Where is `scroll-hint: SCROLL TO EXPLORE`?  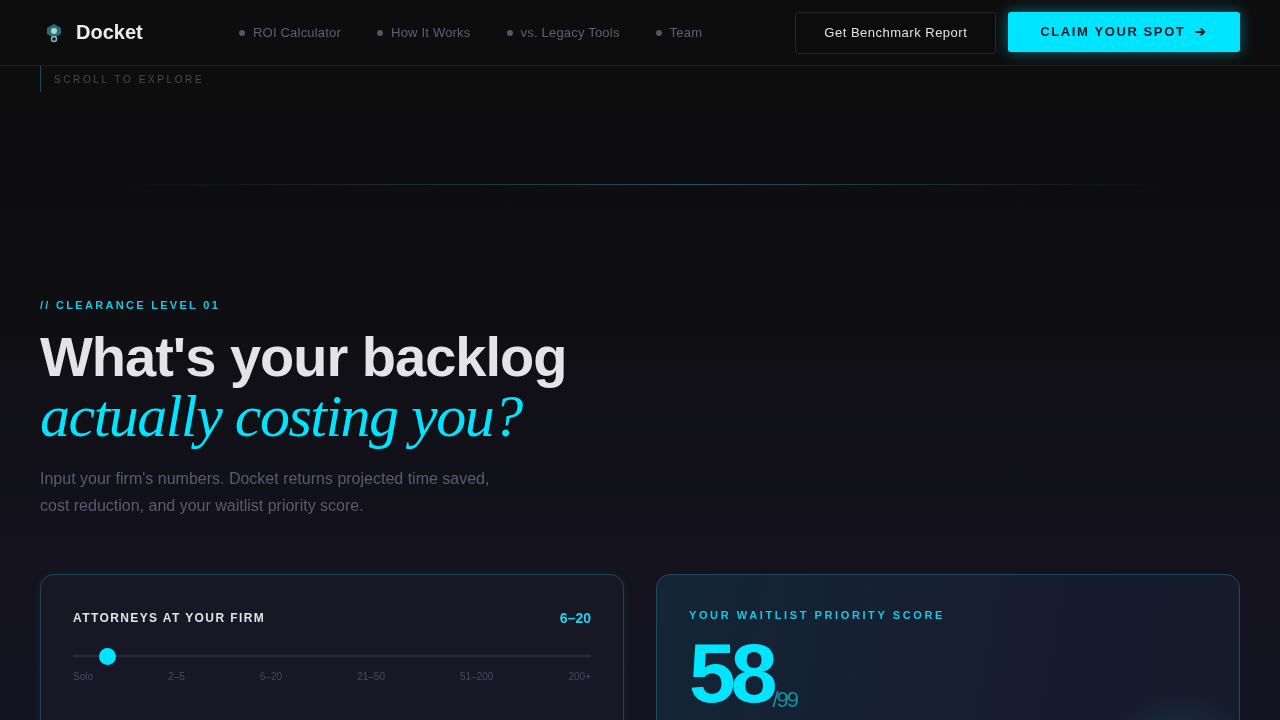 scroll-hint: SCROLL TO EXPLORE is located at coordinates (129, 79).